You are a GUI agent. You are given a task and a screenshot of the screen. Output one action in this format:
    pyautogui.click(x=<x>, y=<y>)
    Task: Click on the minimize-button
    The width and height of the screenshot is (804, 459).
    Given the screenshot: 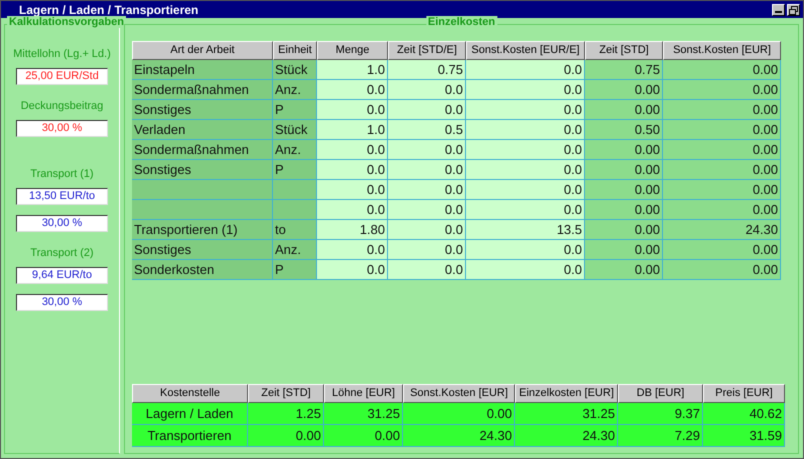 What is the action you would take?
    pyautogui.click(x=778, y=10)
    